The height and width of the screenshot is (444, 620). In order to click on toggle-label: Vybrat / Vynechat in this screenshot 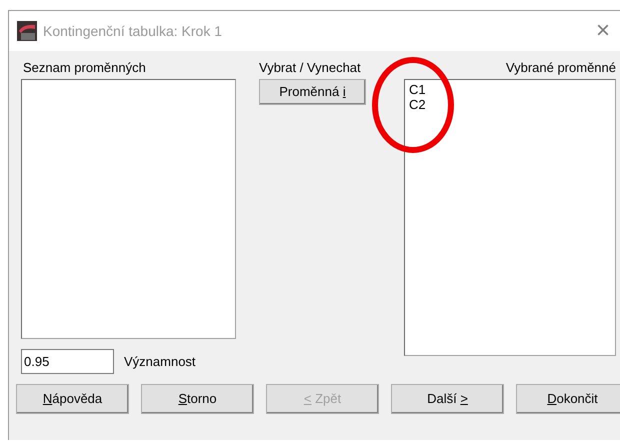, I will do `click(310, 68)`.